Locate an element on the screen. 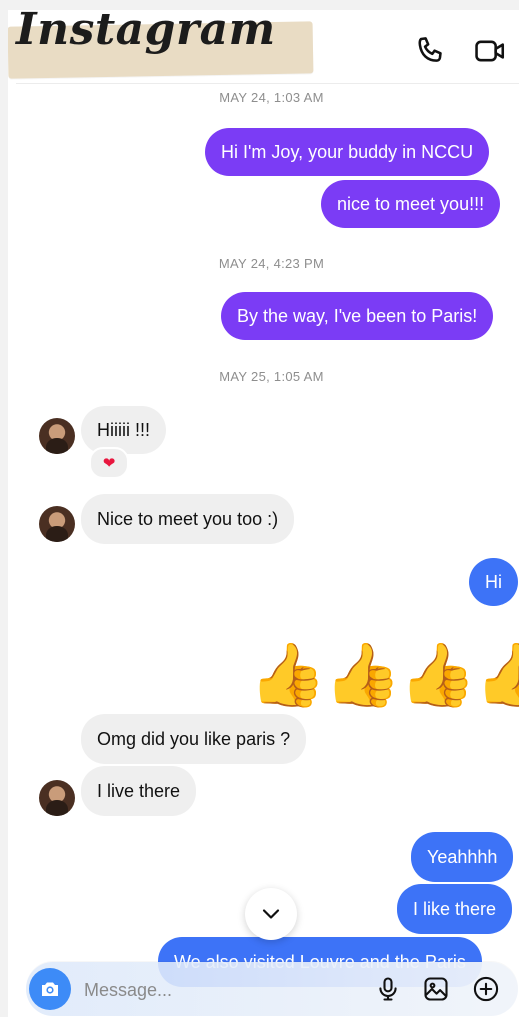  outgoing-message: nice to meet you!!! is located at coordinates (411, 204).